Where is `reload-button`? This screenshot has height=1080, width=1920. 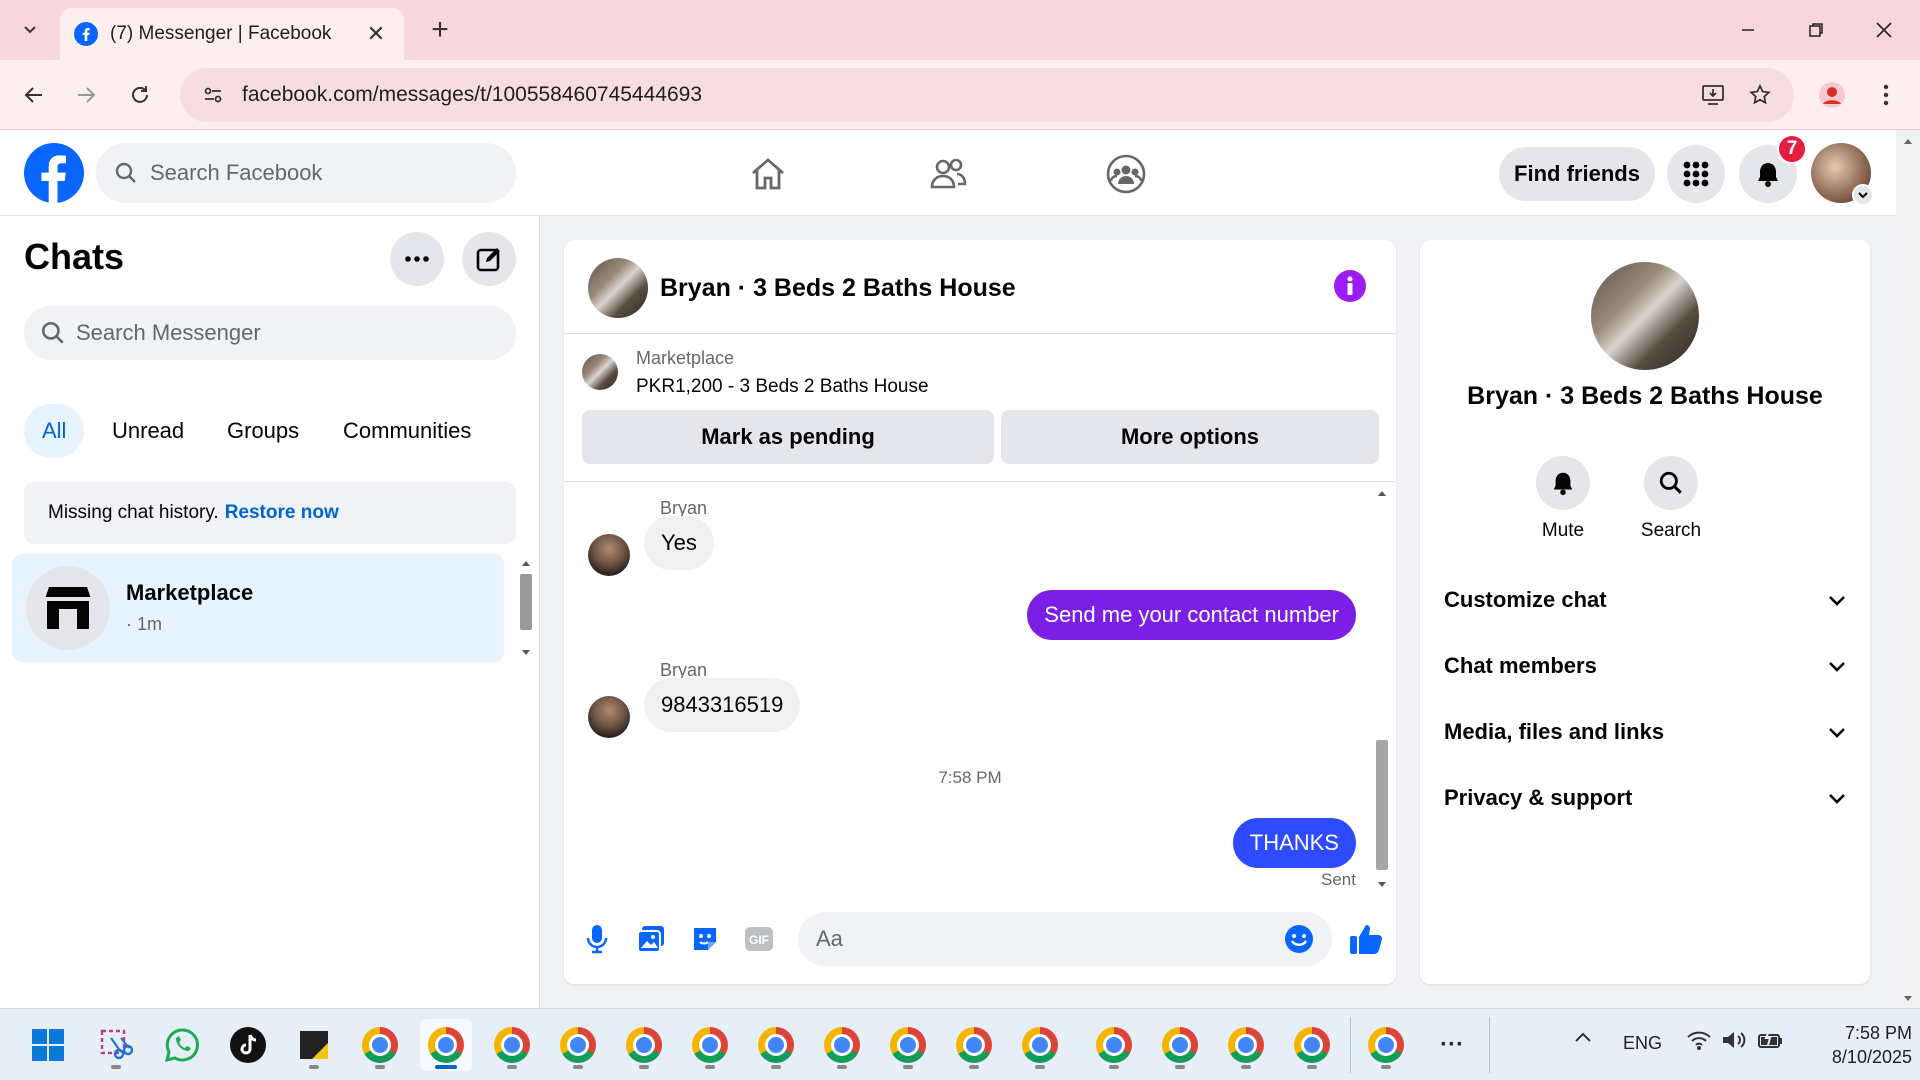
reload-button is located at coordinates (140, 95).